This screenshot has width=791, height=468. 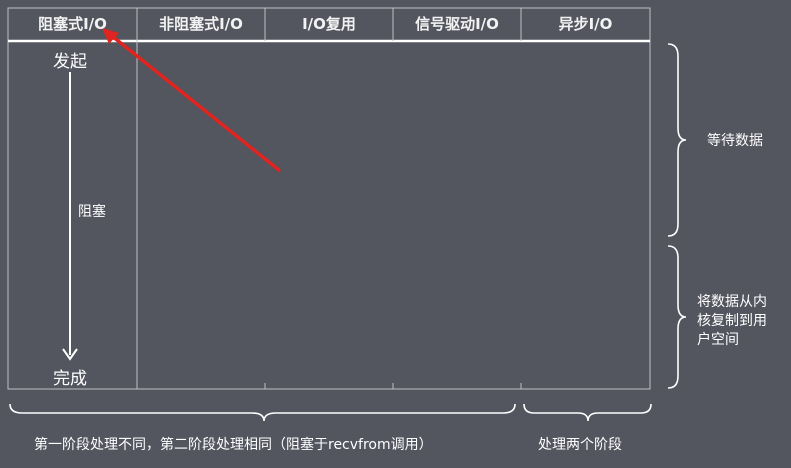 What do you see at coordinates (70, 62) in the screenshot?
I see `flow-start-label: 发起` at bounding box center [70, 62].